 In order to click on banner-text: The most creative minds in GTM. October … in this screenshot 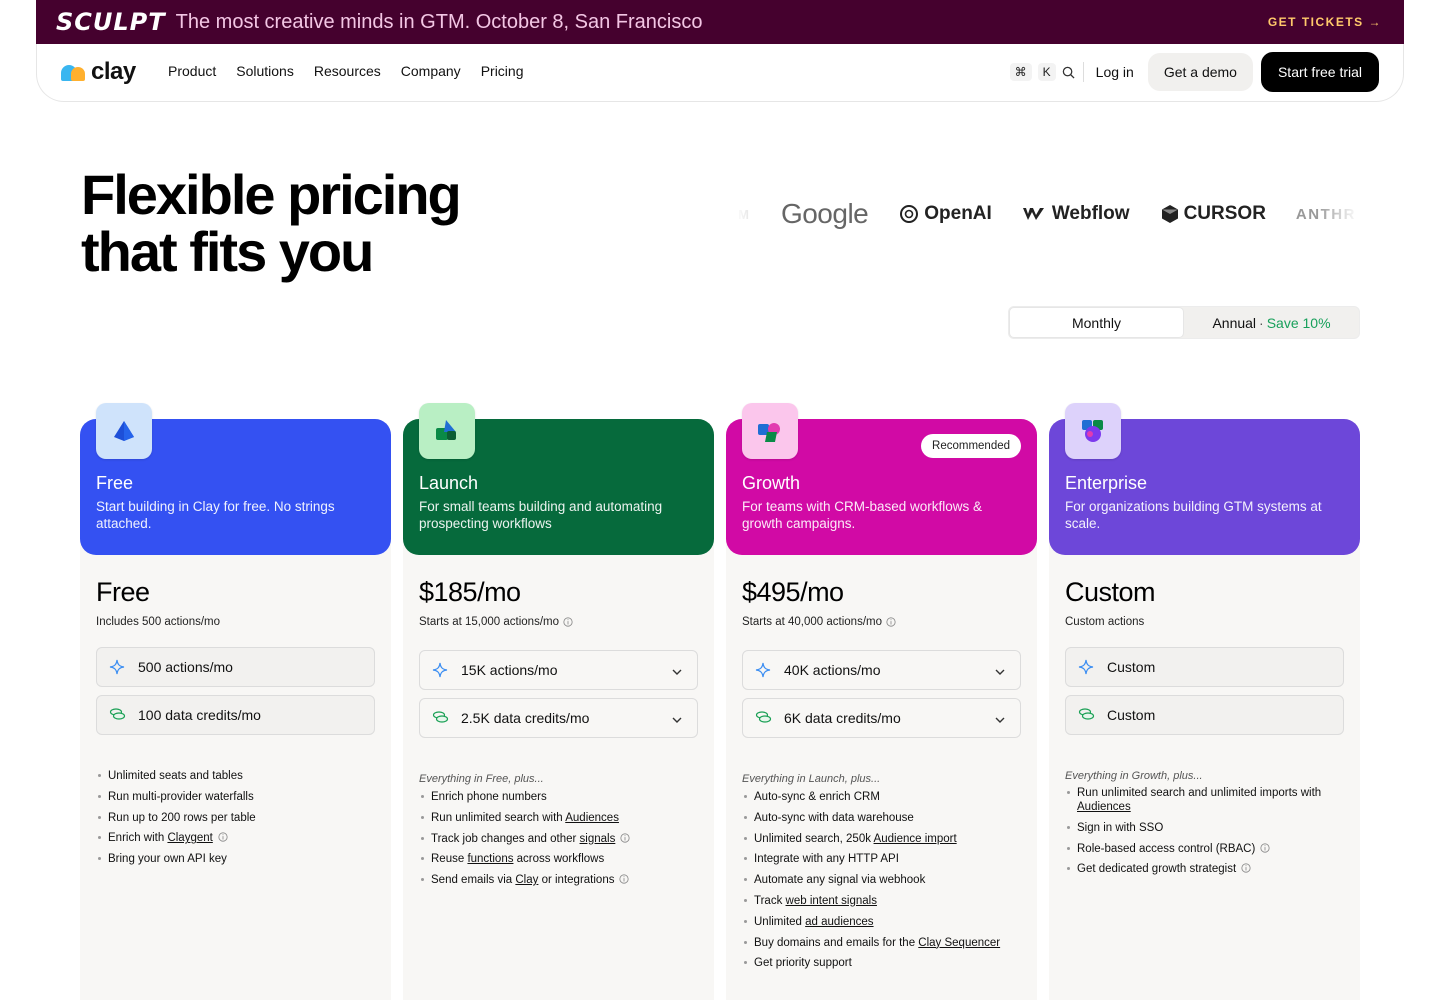, I will do `click(439, 21)`.